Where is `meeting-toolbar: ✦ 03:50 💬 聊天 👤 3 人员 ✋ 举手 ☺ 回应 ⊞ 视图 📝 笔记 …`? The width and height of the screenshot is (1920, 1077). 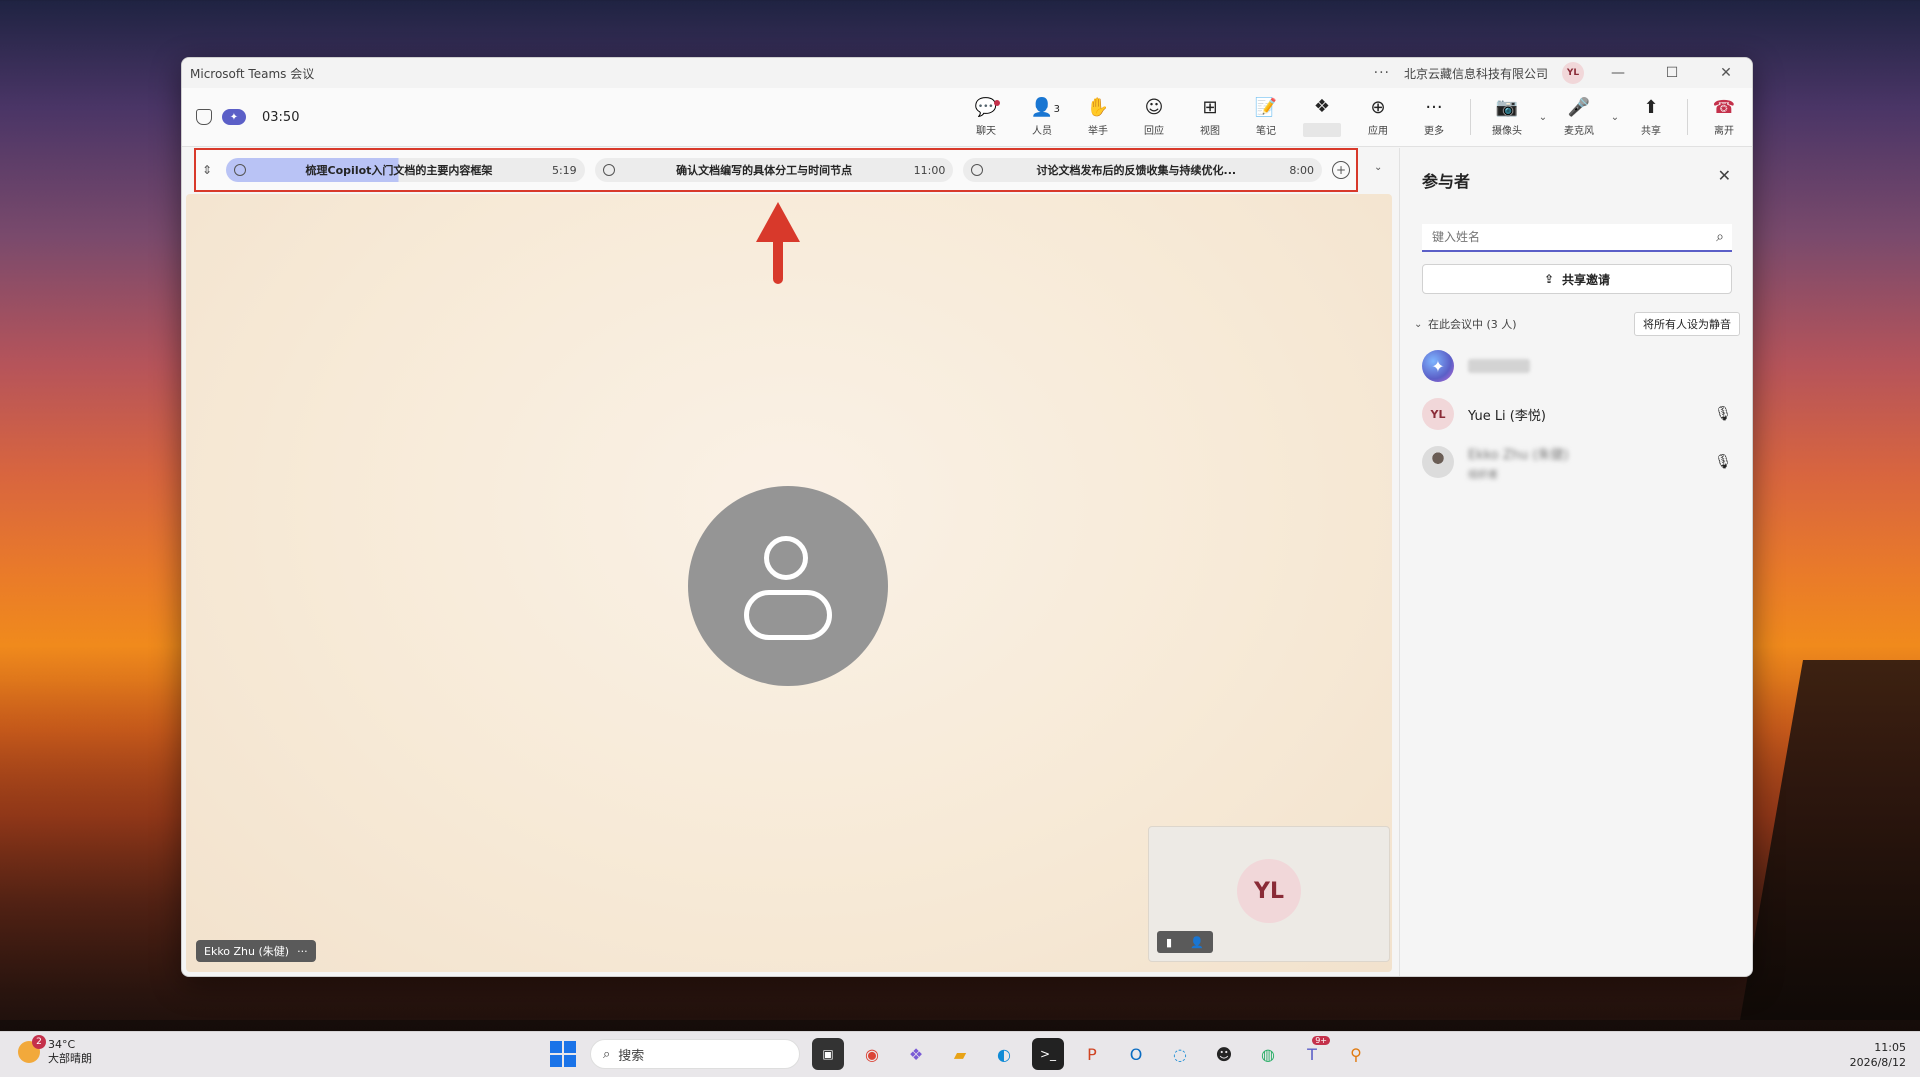
meeting-toolbar: ✦ 03:50 💬 聊天 👤 3 人员 ✋ 举手 ☺ 回应 ⊞ 视图 📝 笔记 … is located at coordinates (967, 117).